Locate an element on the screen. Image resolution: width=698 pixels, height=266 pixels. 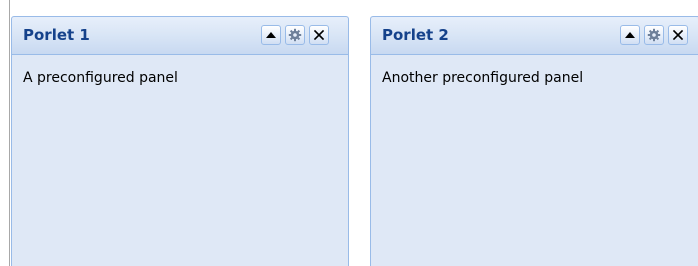
portlet-body-text: A preconfigured panel is located at coordinates (100, 78).